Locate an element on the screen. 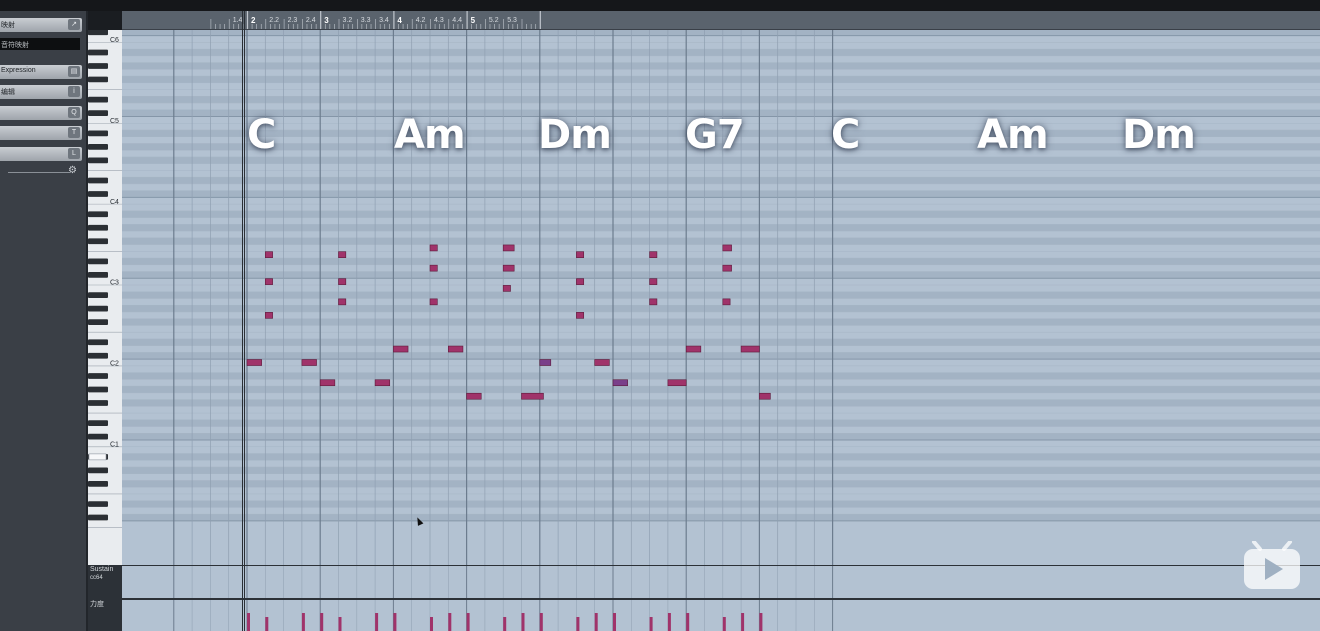  inspector-edit-row: 编辑 ⅰ is located at coordinates (41, 92).